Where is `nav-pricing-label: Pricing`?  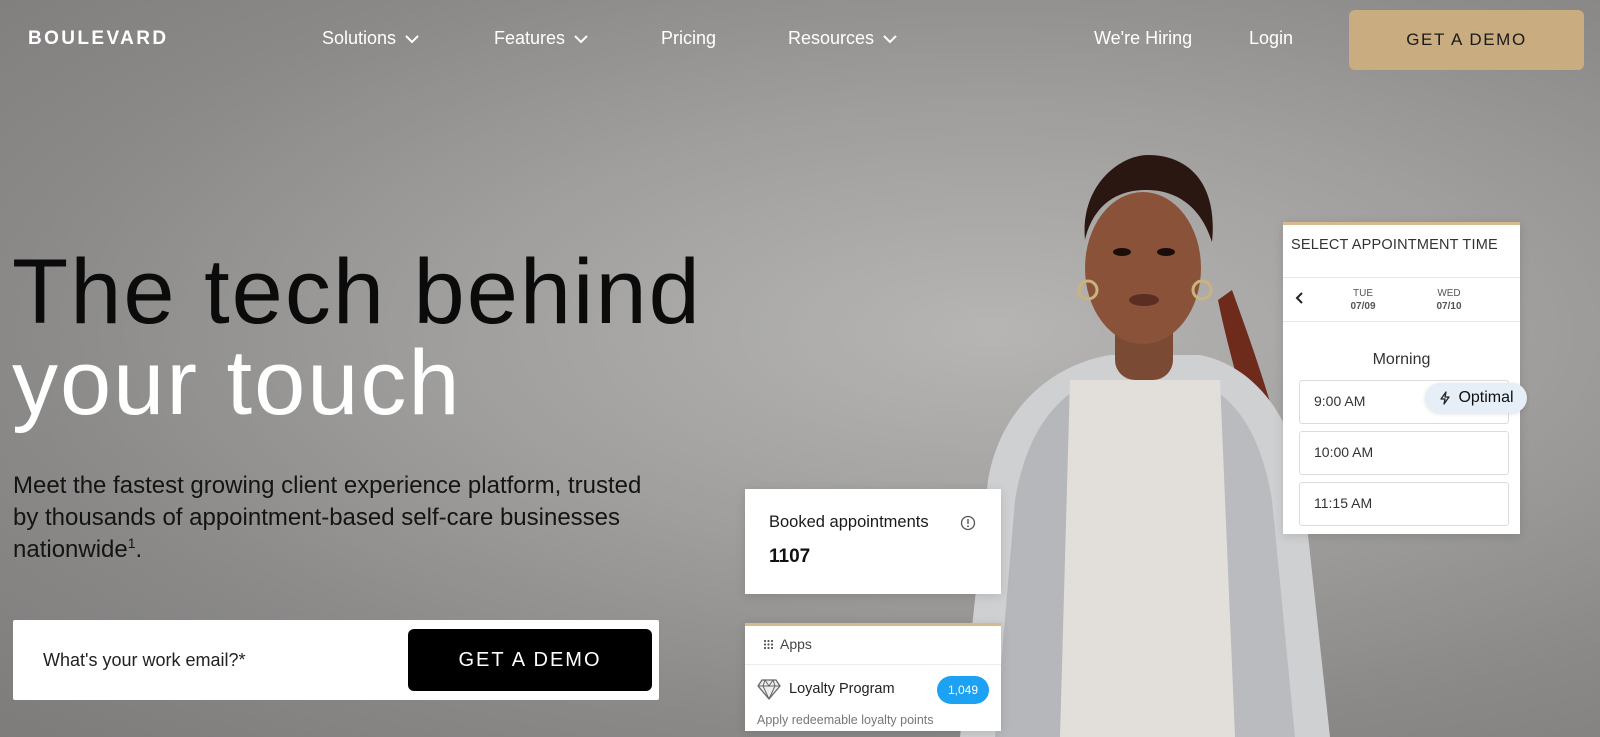 nav-pricing-label: Pricing is located at coordinates (689, 38).